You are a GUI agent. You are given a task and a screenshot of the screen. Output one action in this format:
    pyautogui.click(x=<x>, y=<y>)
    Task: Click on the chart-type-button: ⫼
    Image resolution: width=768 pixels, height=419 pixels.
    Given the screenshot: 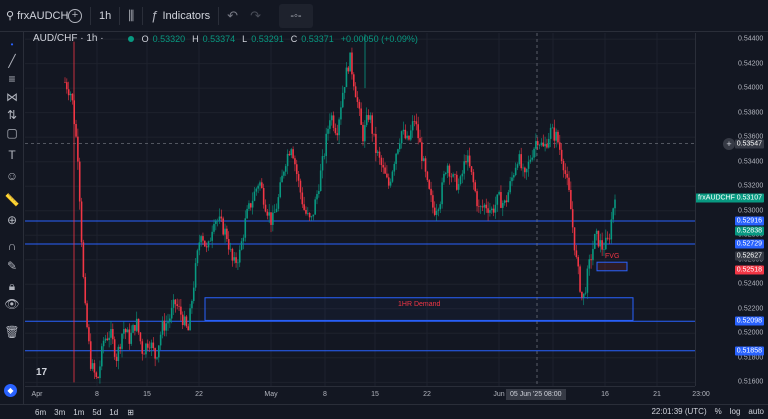 What is the action you would take?
    pyautogui.click(x=131, y=16)
    